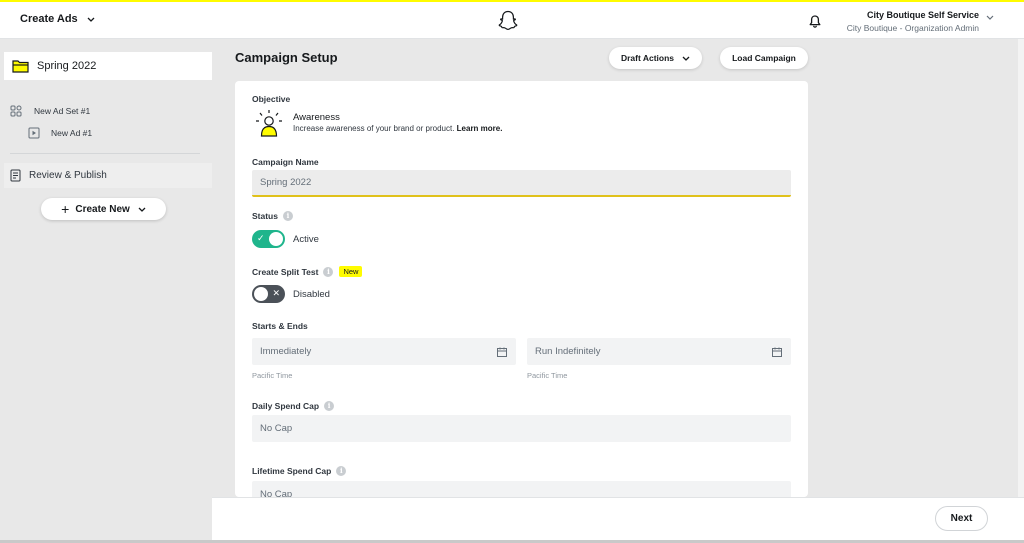 The image size is (1024, 543). What do you see at coordinates (351, 271) in the screenshot?
I see `new-badge: New` at bounding box center [351, 271].